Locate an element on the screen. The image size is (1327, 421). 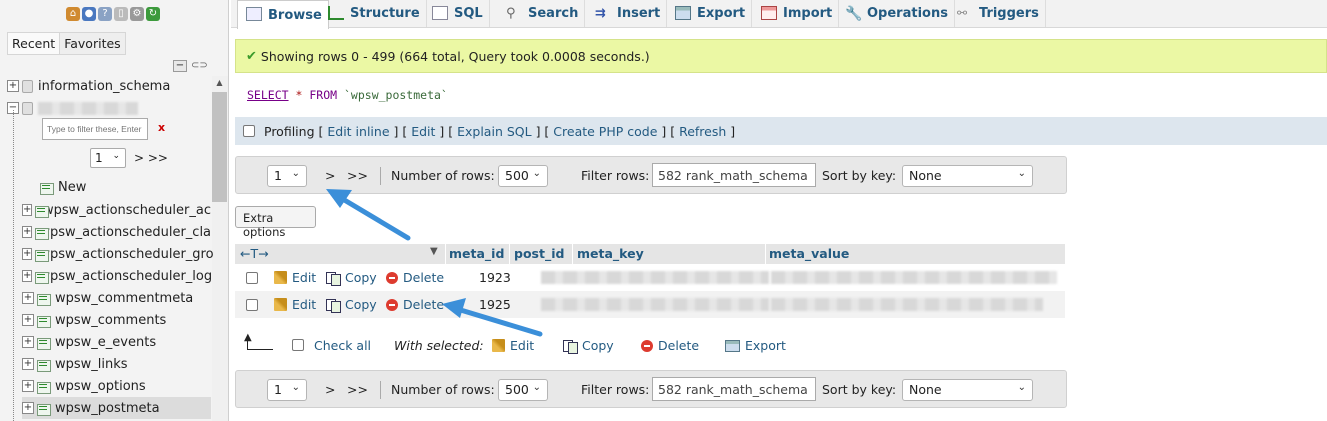
tree-line is located at coordinates (13, 265).